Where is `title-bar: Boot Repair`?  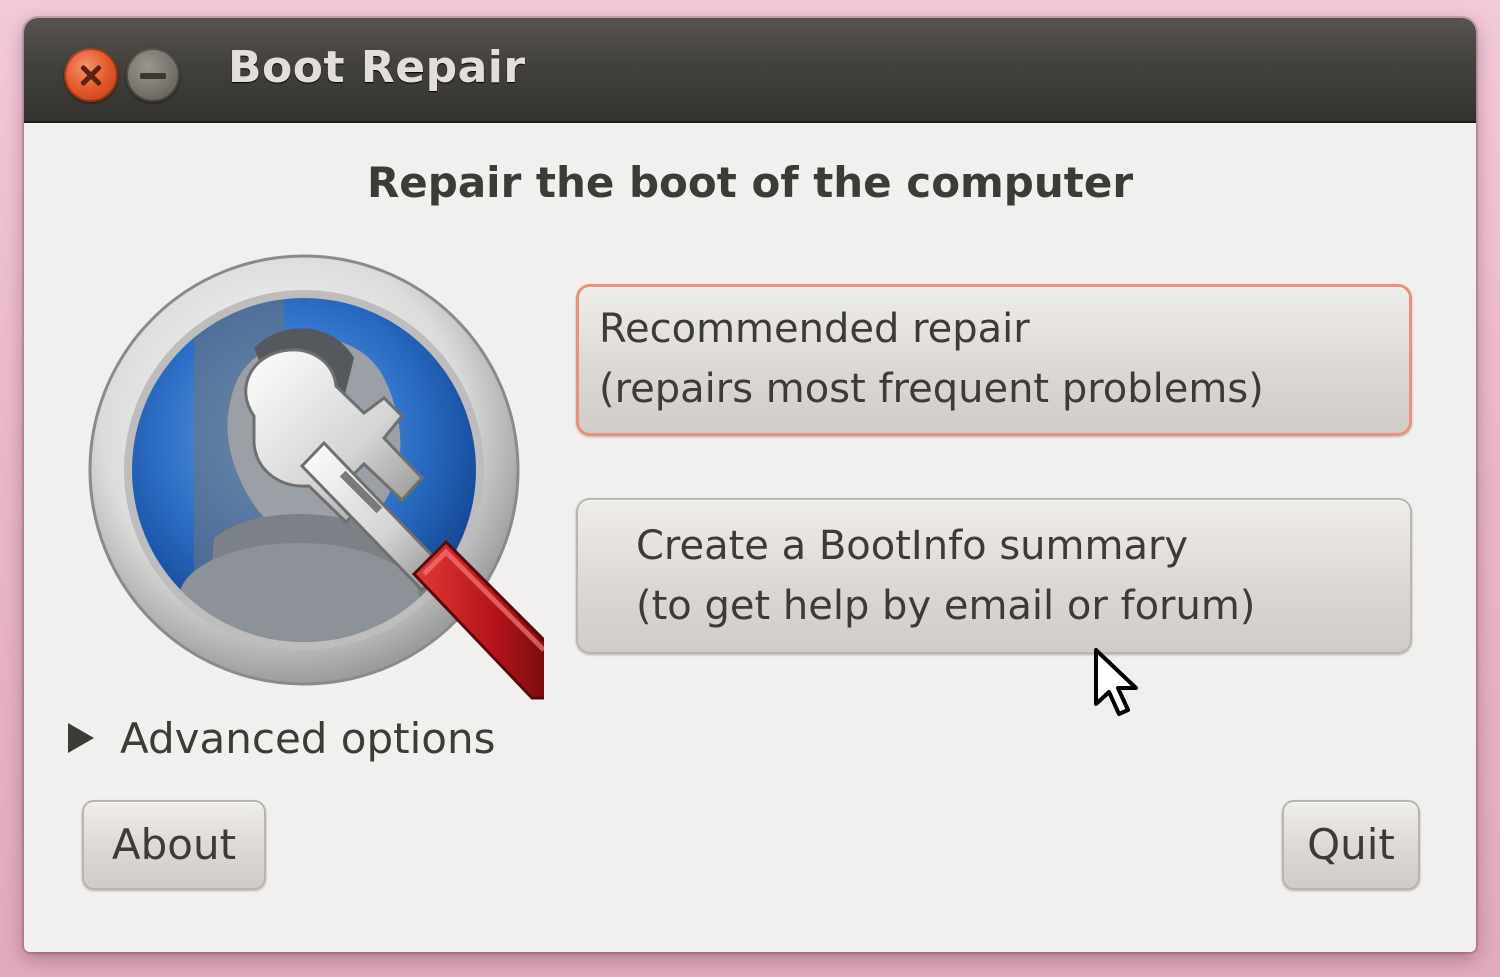
title-bar: Boot Repair is located at coordinates (750, 70).